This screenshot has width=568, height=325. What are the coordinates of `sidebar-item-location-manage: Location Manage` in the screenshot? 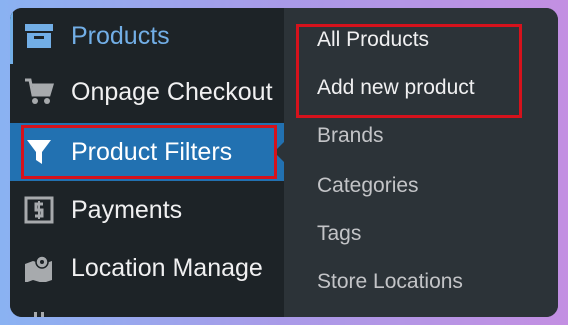 It's located at (147, 268).